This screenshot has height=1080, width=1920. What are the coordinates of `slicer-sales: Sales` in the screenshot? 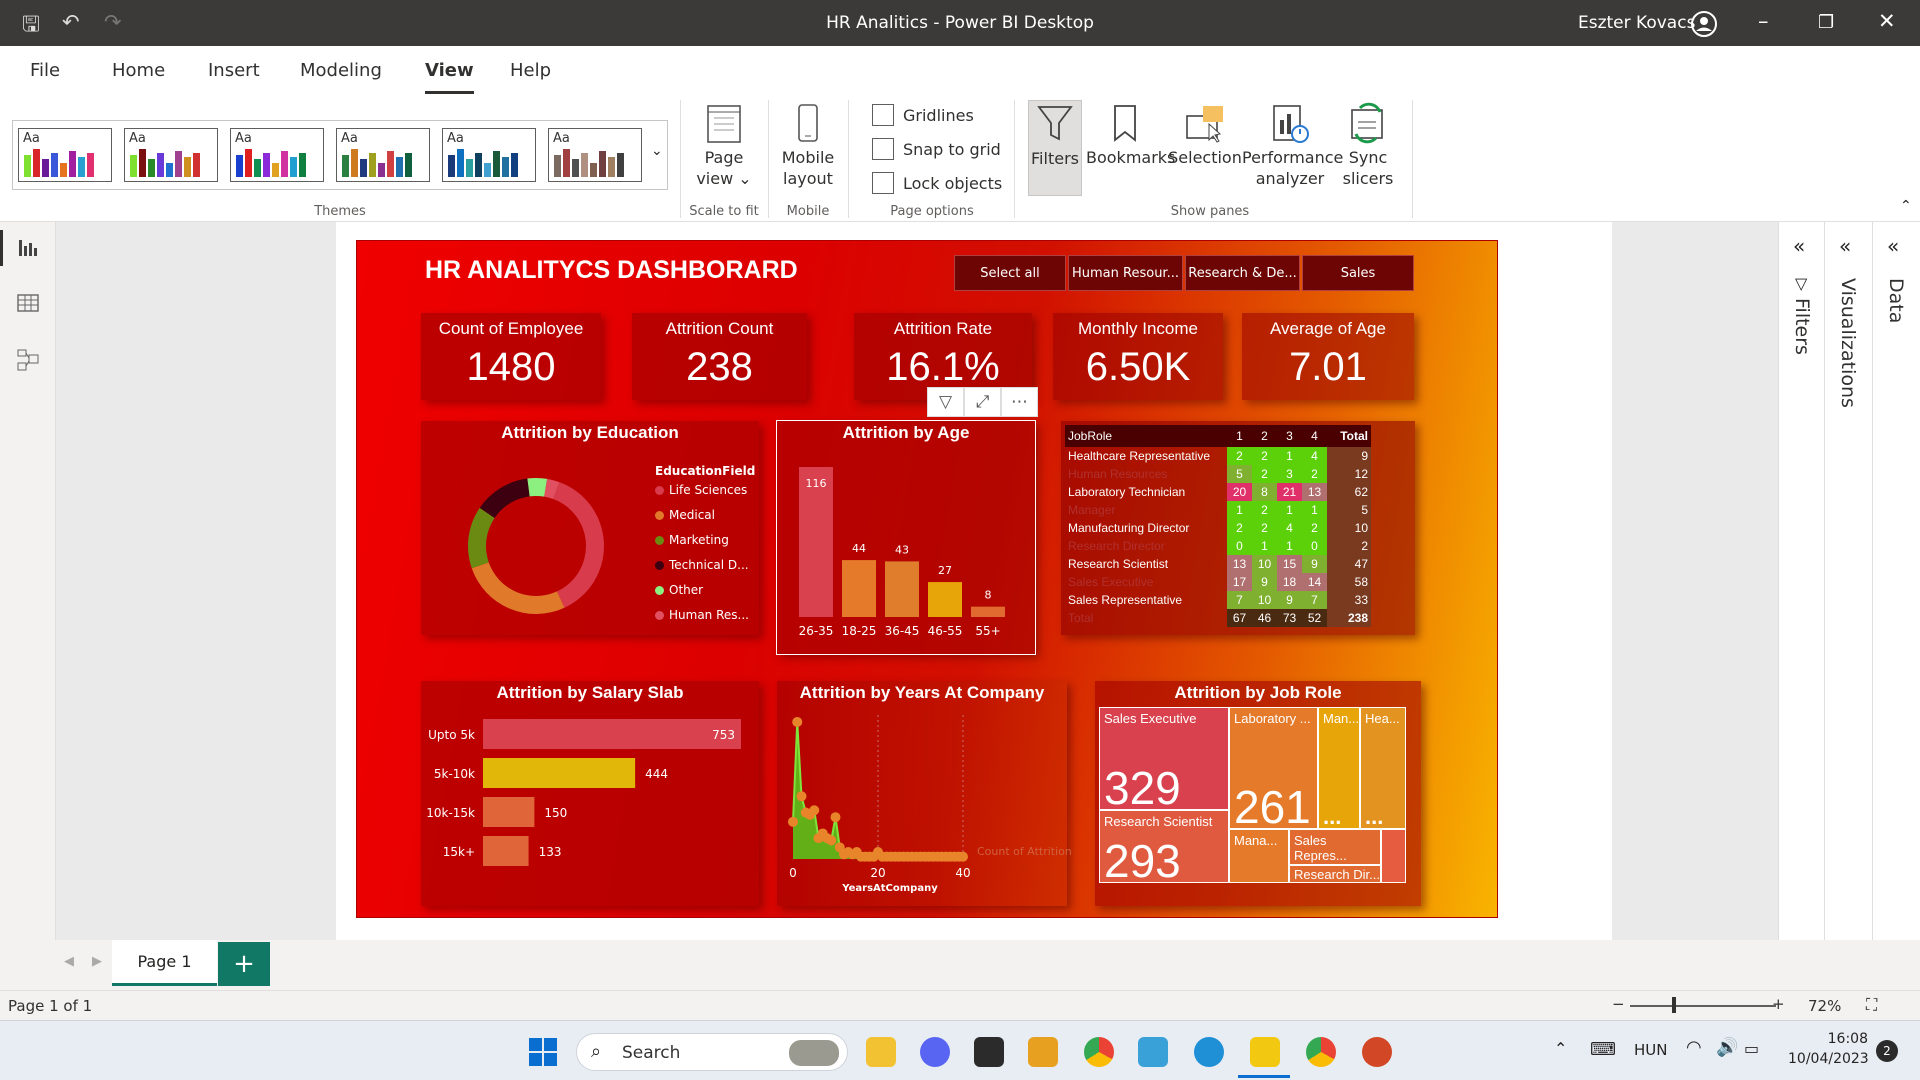 It's located at (1358, 273).